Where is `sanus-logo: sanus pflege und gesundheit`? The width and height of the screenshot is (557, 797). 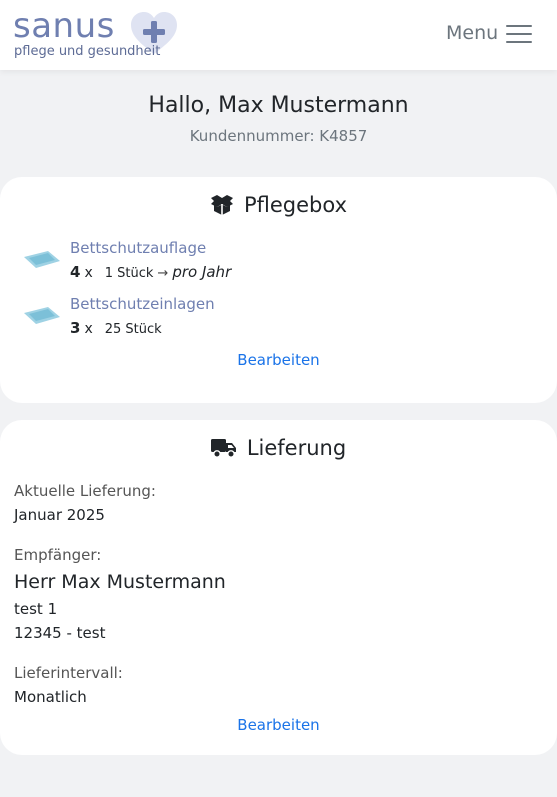 sanus-logo: sanus pflege und gesundheit is located at coordinates (95, 34).